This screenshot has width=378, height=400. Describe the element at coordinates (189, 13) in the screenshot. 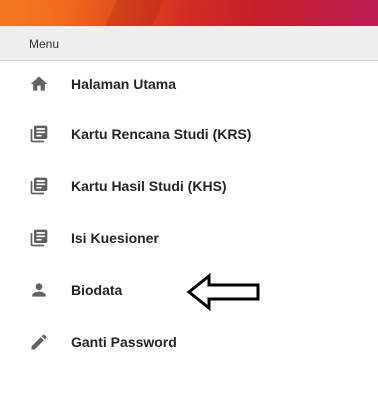

I see `app-header-bar` at that location.